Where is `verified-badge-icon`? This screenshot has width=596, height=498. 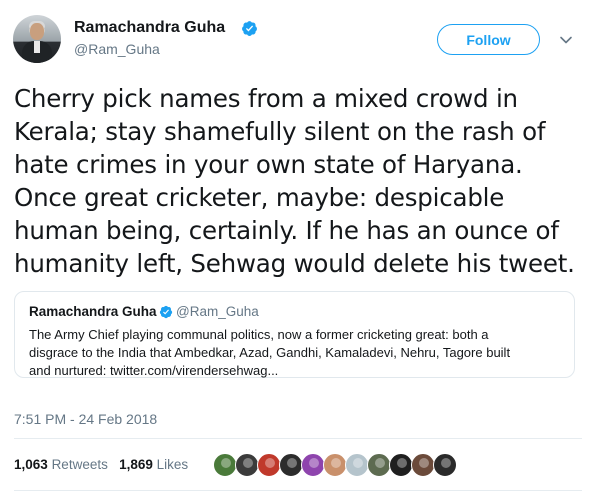
verified-badge-icon is located at coordinates (249, 28).